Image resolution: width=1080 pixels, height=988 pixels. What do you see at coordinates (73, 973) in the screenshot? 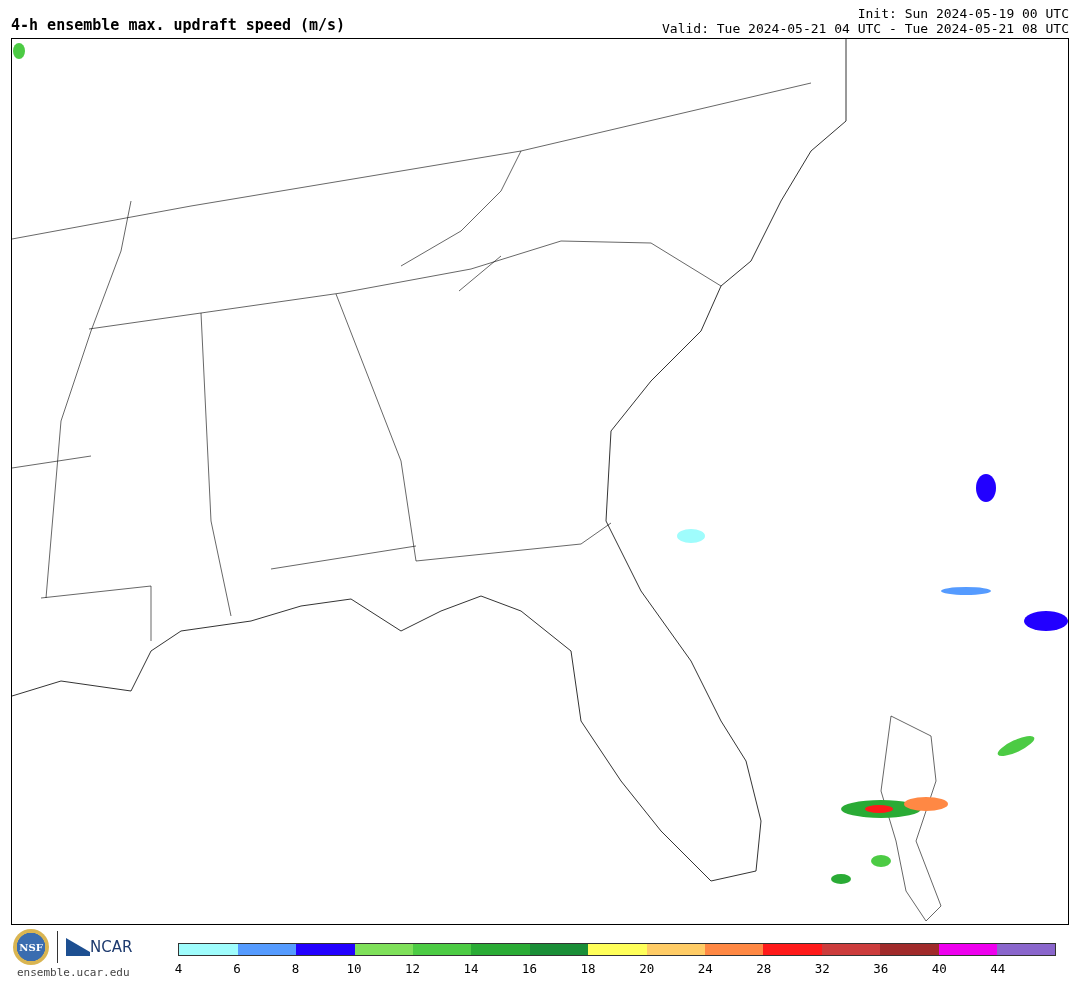
I see `website-text: ensemble.ucar.edu` at bounding box center [73, 973].